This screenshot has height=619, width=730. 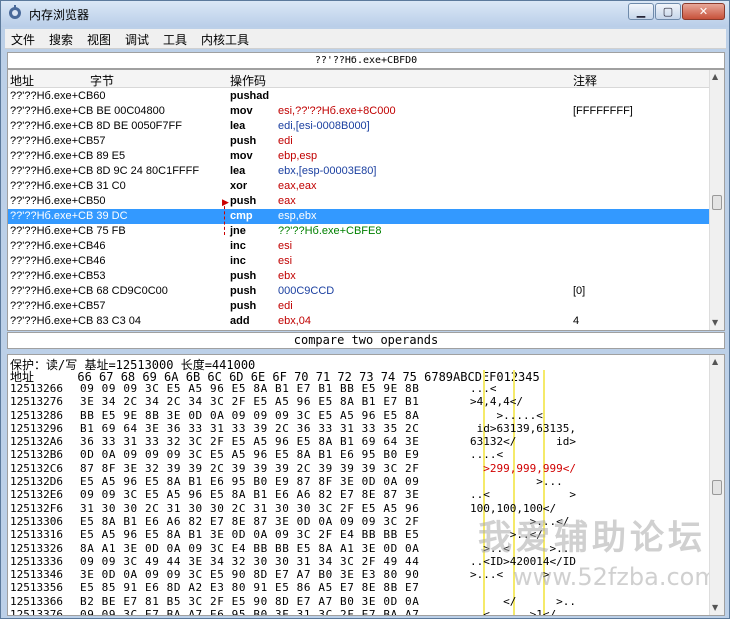 What do you see at coordinates (359, 96) in the screenshot?
I see `disasm-row: ??'??Hб.exe+CB60 pushad` at bounding box center [359, 96].